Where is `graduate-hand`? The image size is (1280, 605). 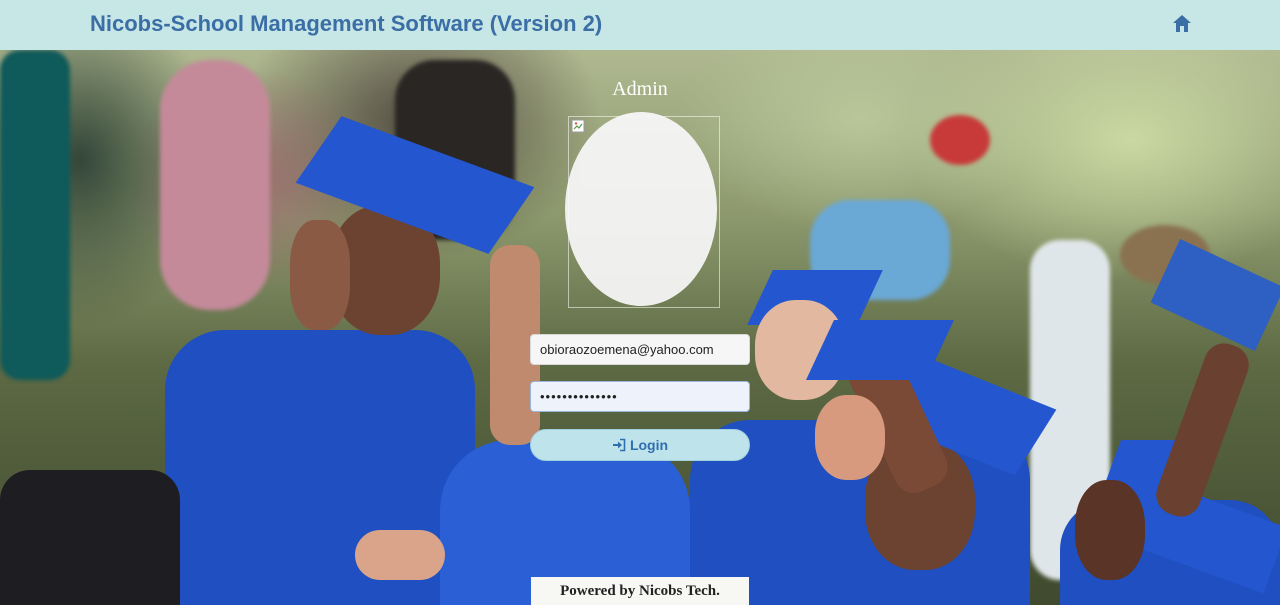 graduate-hand is located at coordinates (400, 555).